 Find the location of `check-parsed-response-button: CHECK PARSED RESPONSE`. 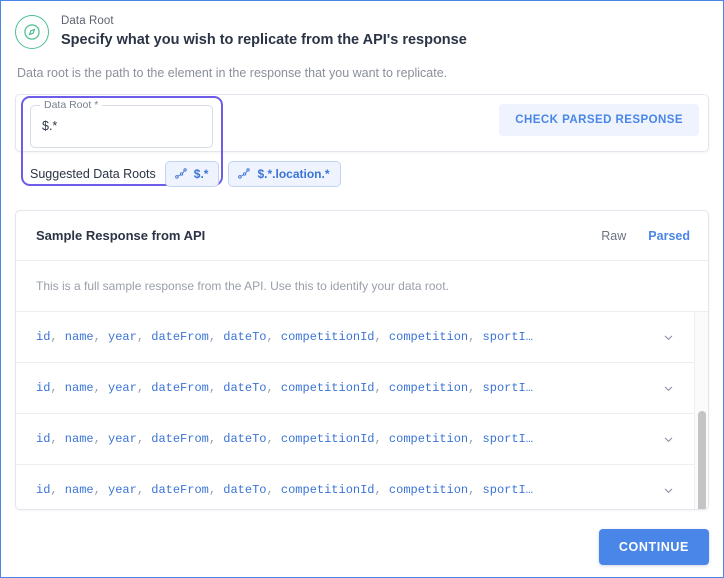

check-parsed-response-button: CHECK PARSED RESPONSE is located at coordinates (599, 120).